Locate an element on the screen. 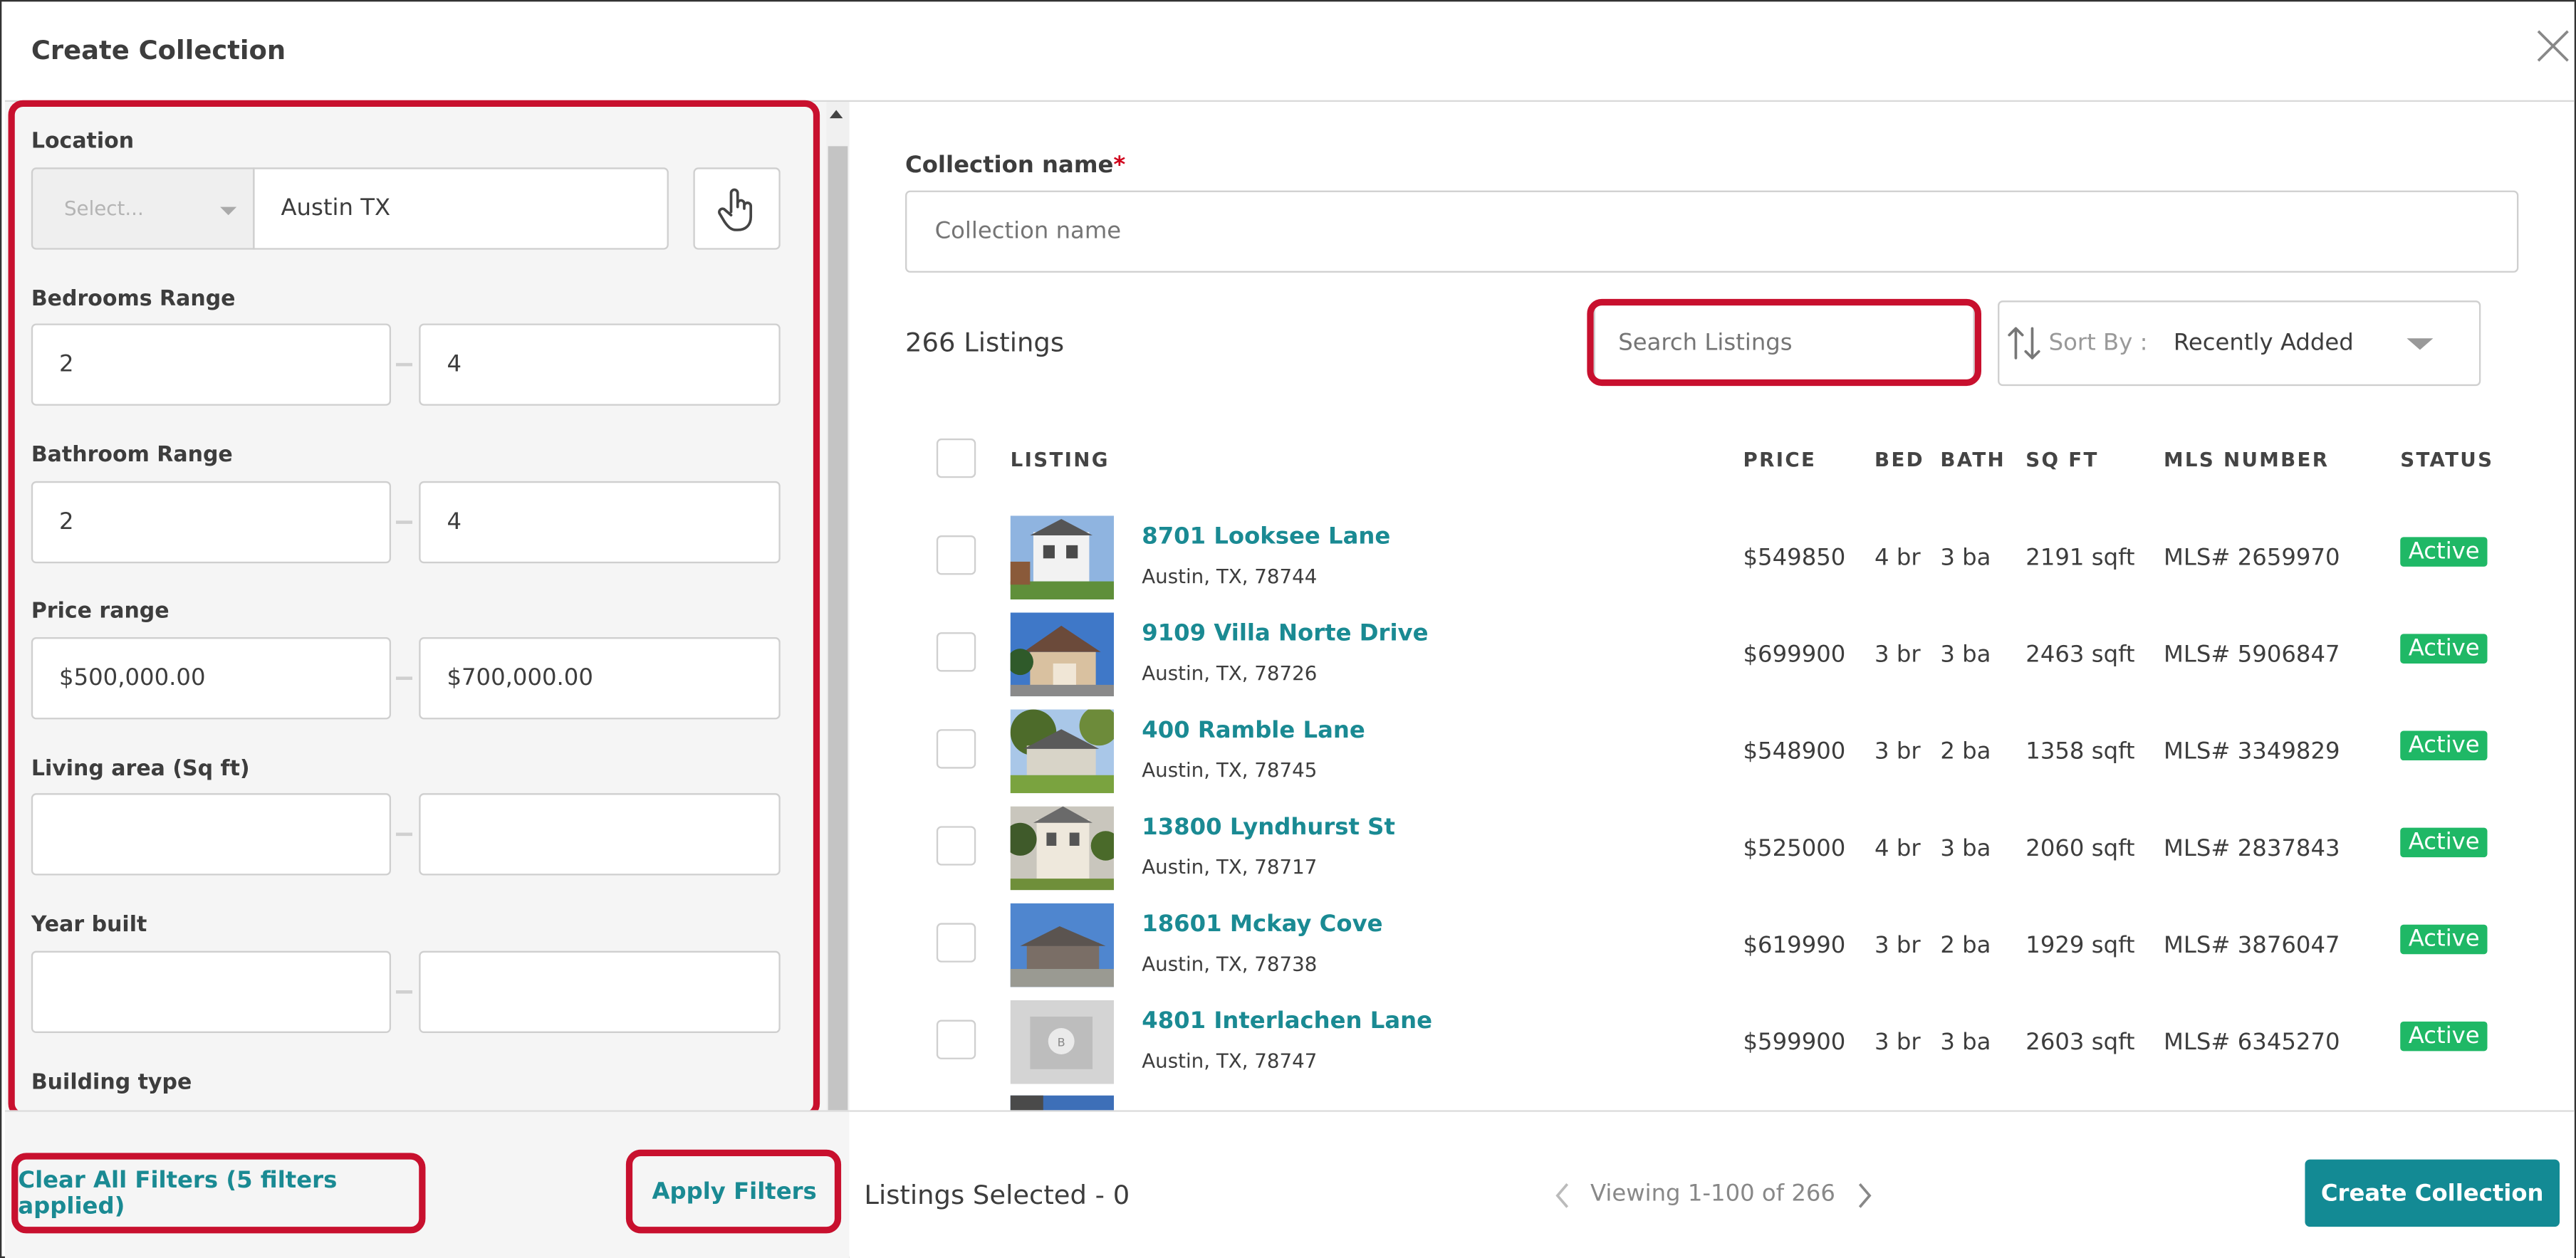  listing-price: $549850 is located at coordinates (1795, 558).